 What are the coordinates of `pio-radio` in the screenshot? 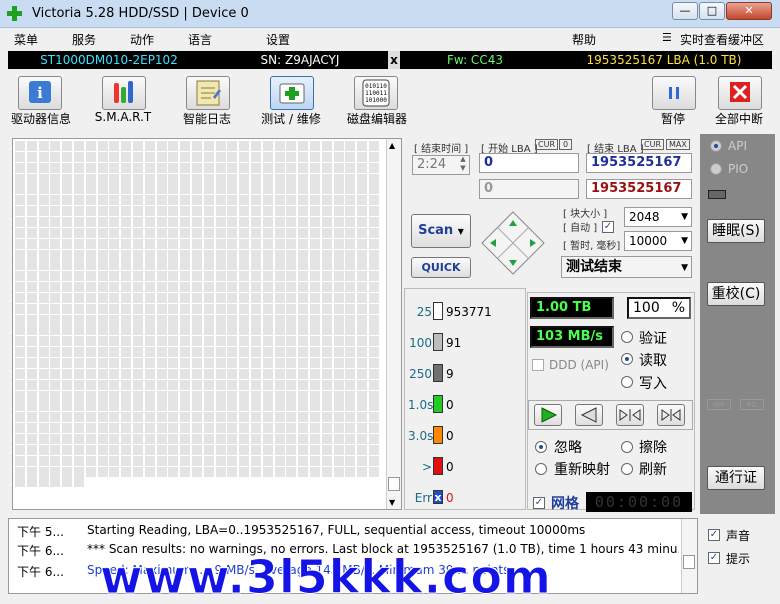 It's located at (716, 169).